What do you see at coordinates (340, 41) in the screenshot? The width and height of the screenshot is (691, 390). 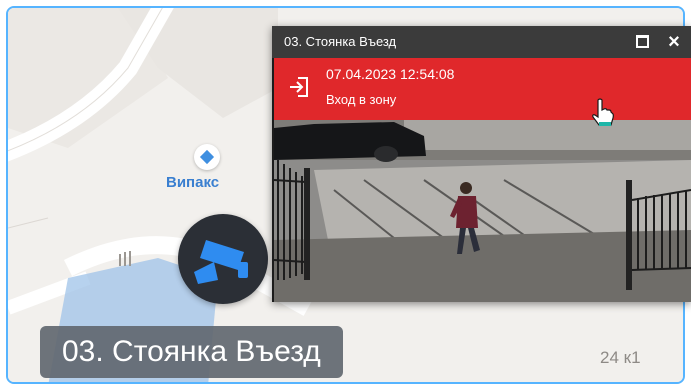 I see `popup-title: 03. Стоянка Въезд` at bounding box center [340, 41].